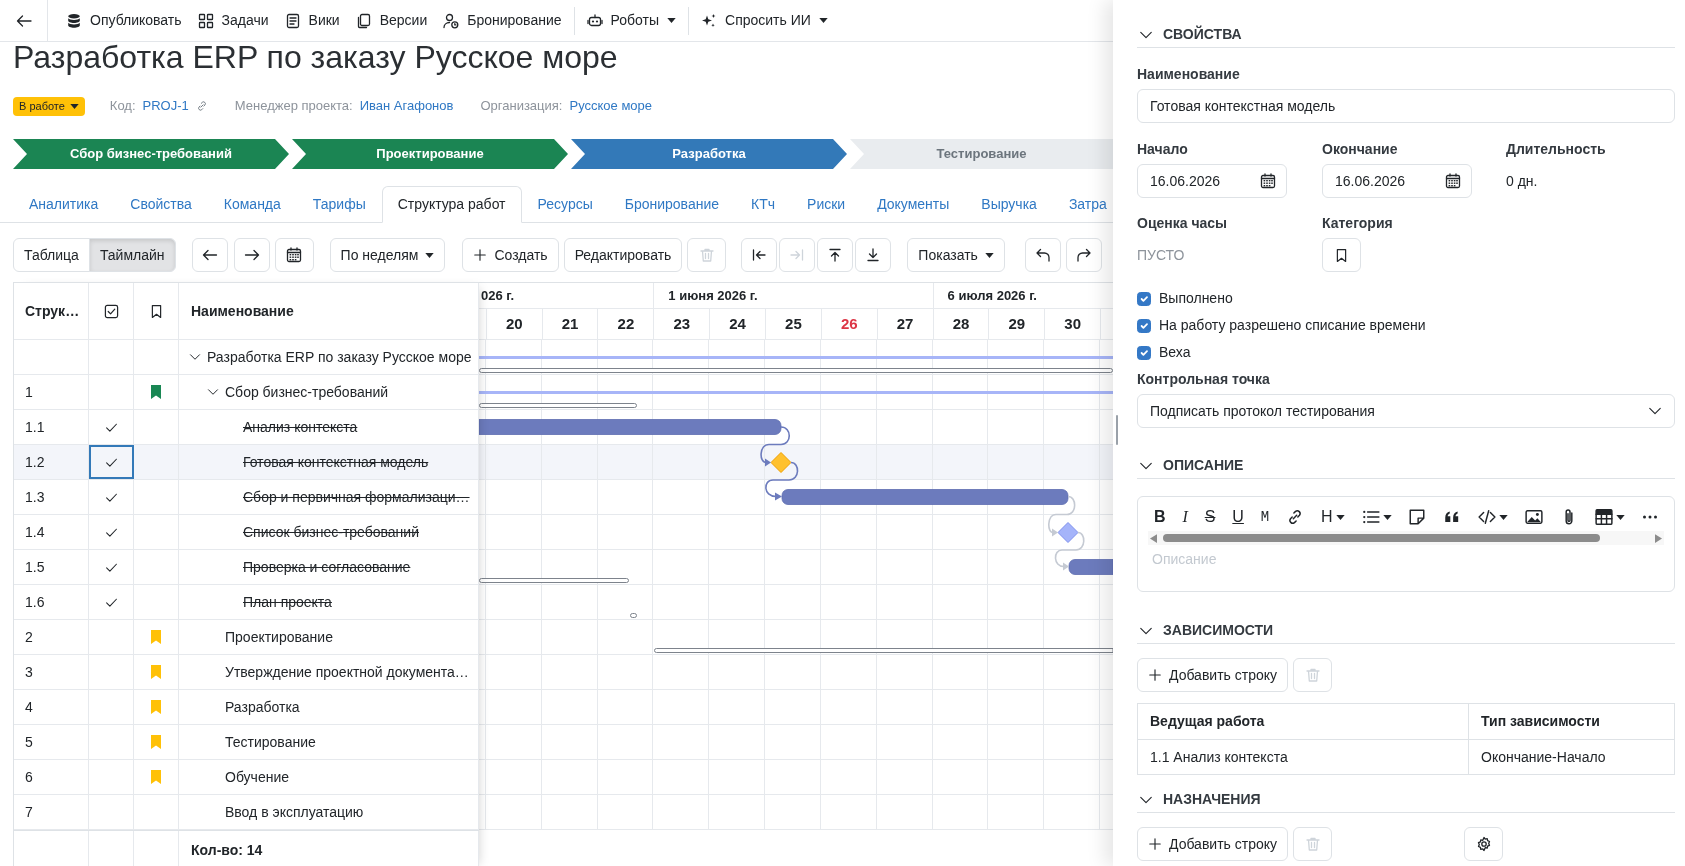 Image resolution: width=1685 pixels, height=866 pixels. Describe the element at coordinates (1210, 517) in the screenshot. I see `strikethrough-button: S` at that location.